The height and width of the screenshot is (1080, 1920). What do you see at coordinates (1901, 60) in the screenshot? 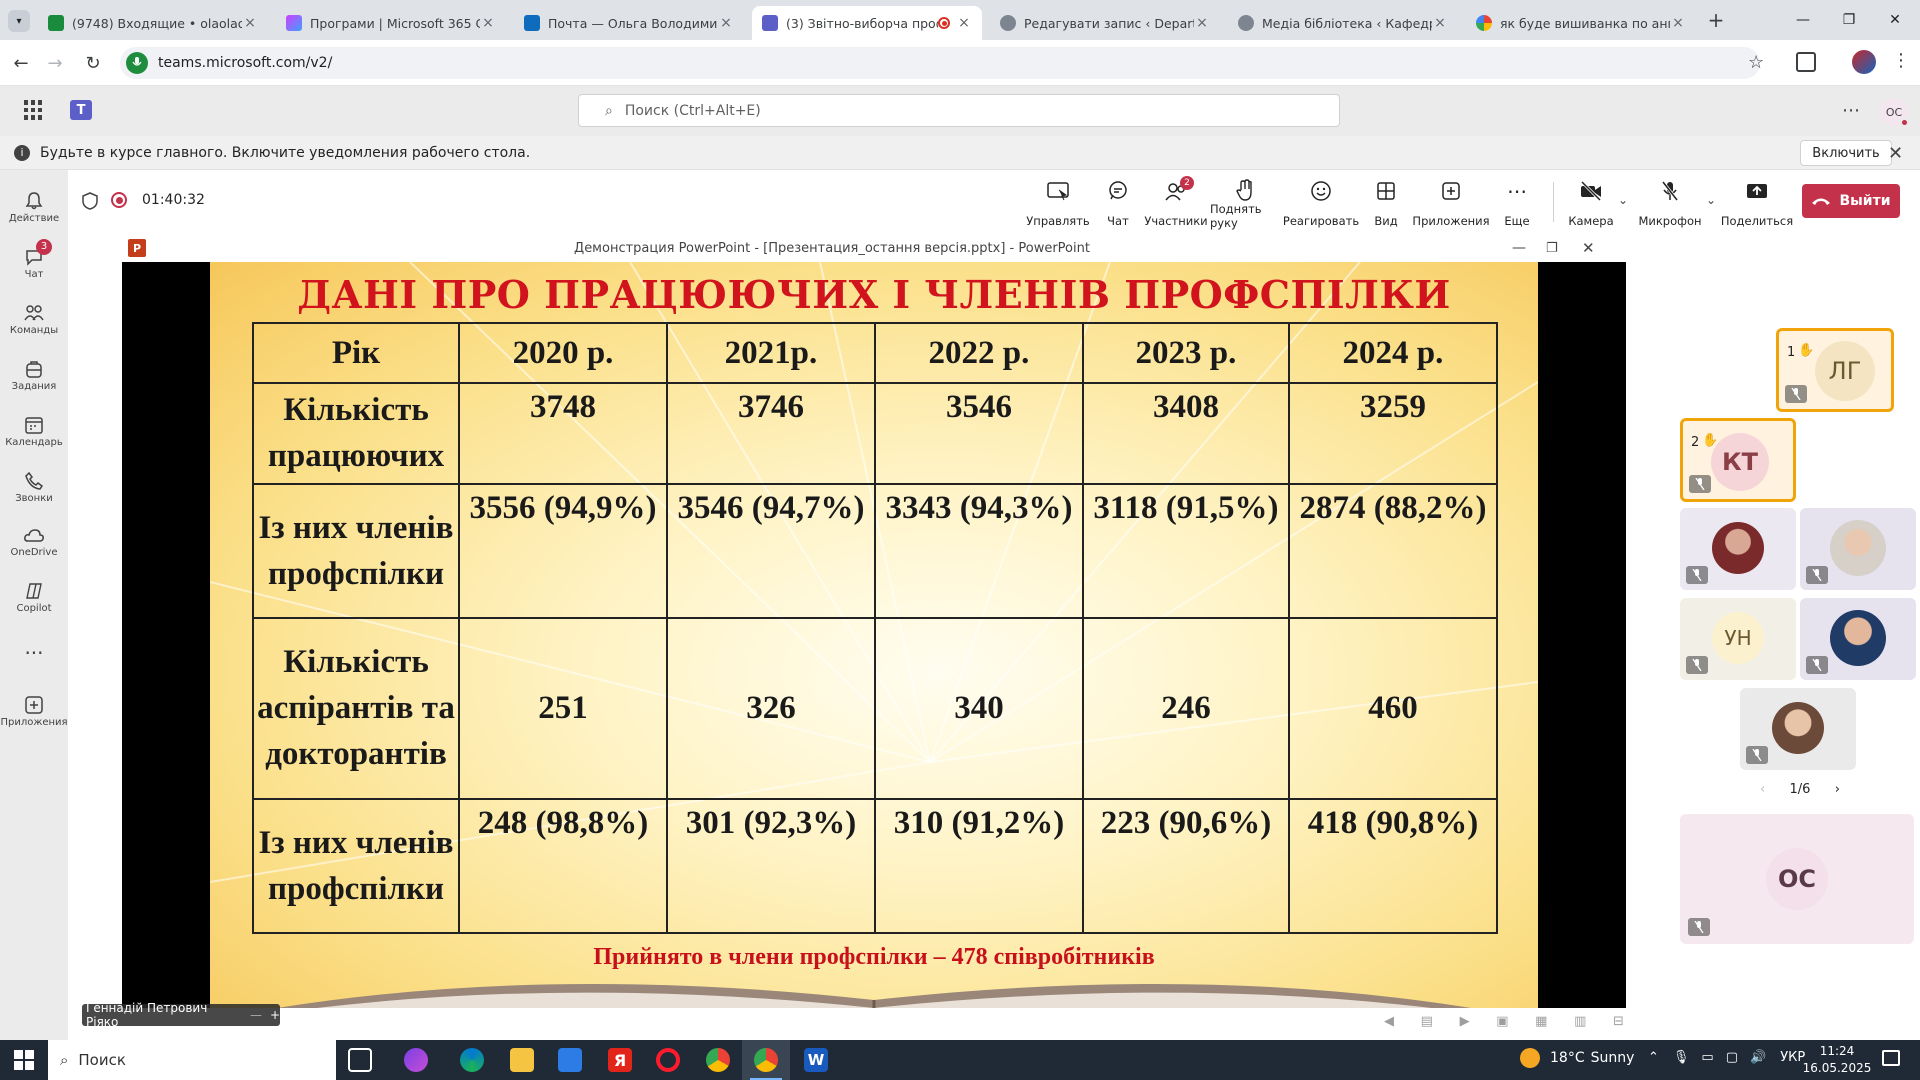
I see `browser-menu-icon: ⋮` at bounding box center [1901, 60].